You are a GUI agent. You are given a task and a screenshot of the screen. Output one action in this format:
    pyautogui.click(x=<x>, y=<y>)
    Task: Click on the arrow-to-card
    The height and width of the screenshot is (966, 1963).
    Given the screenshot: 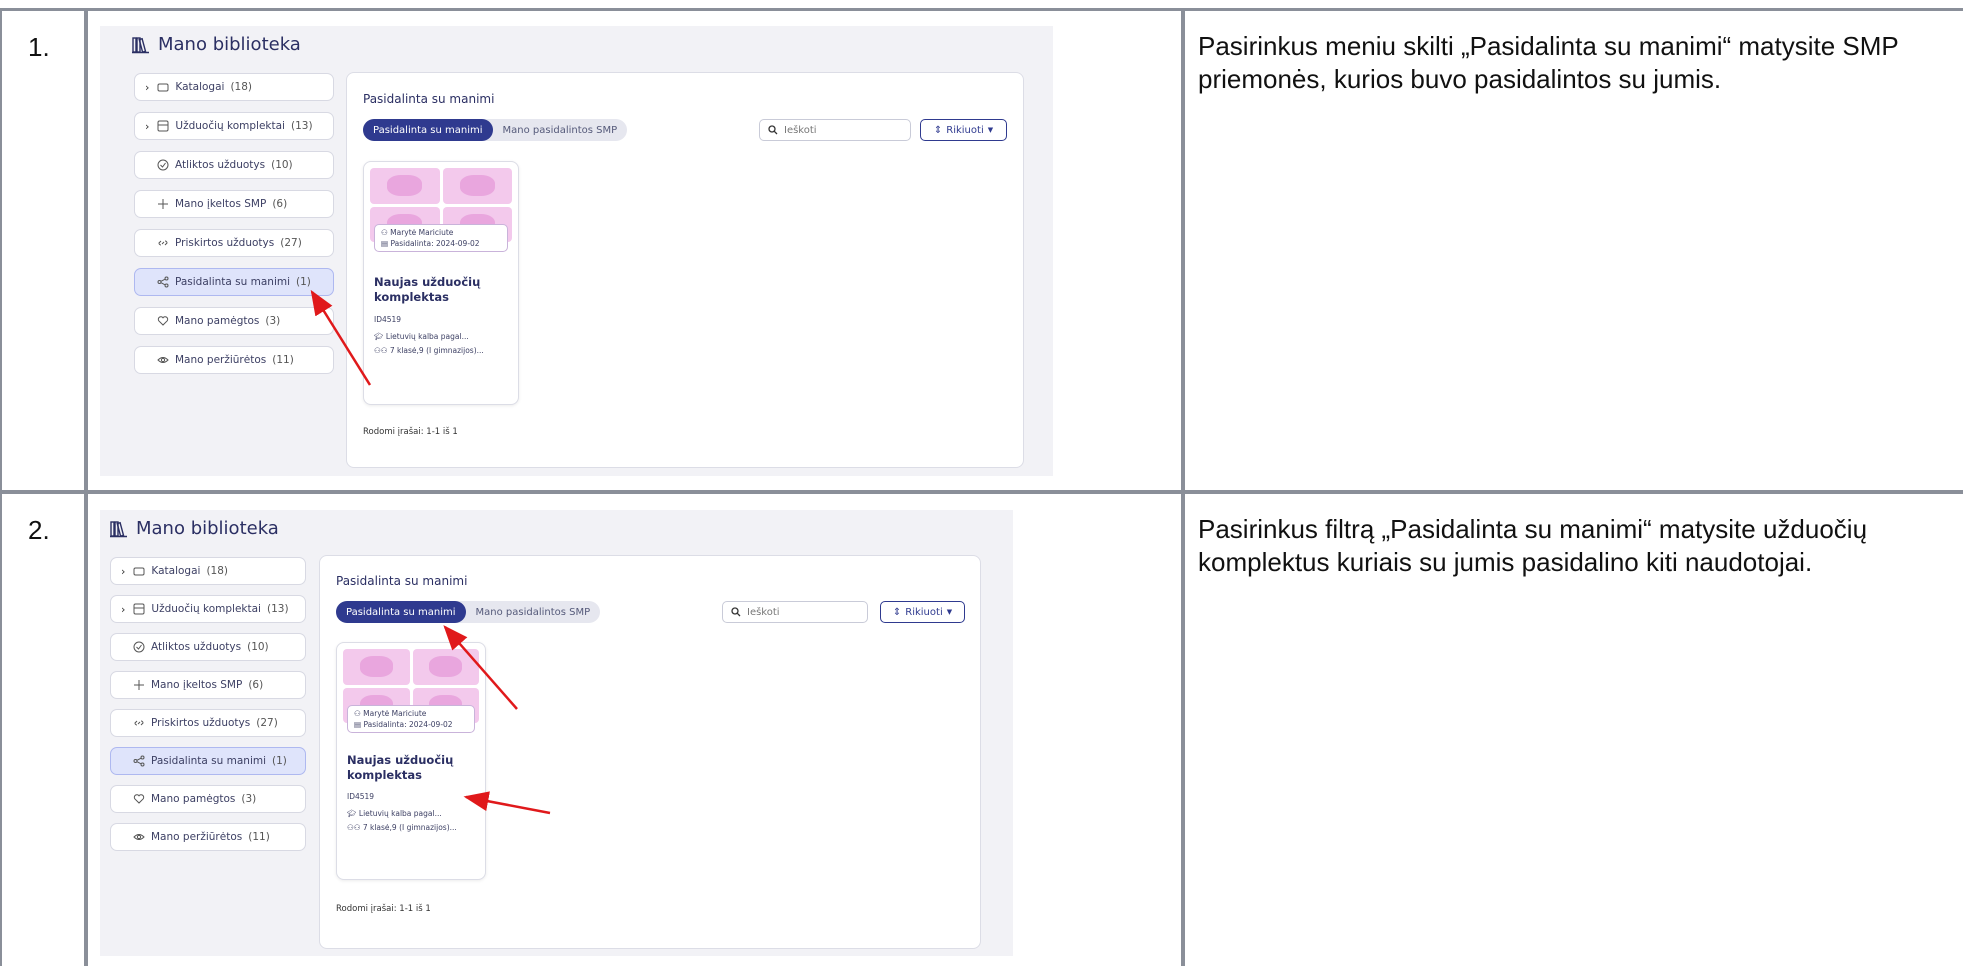 What is the action you would take?
    pyautogui.click(x=507, y=803)
    